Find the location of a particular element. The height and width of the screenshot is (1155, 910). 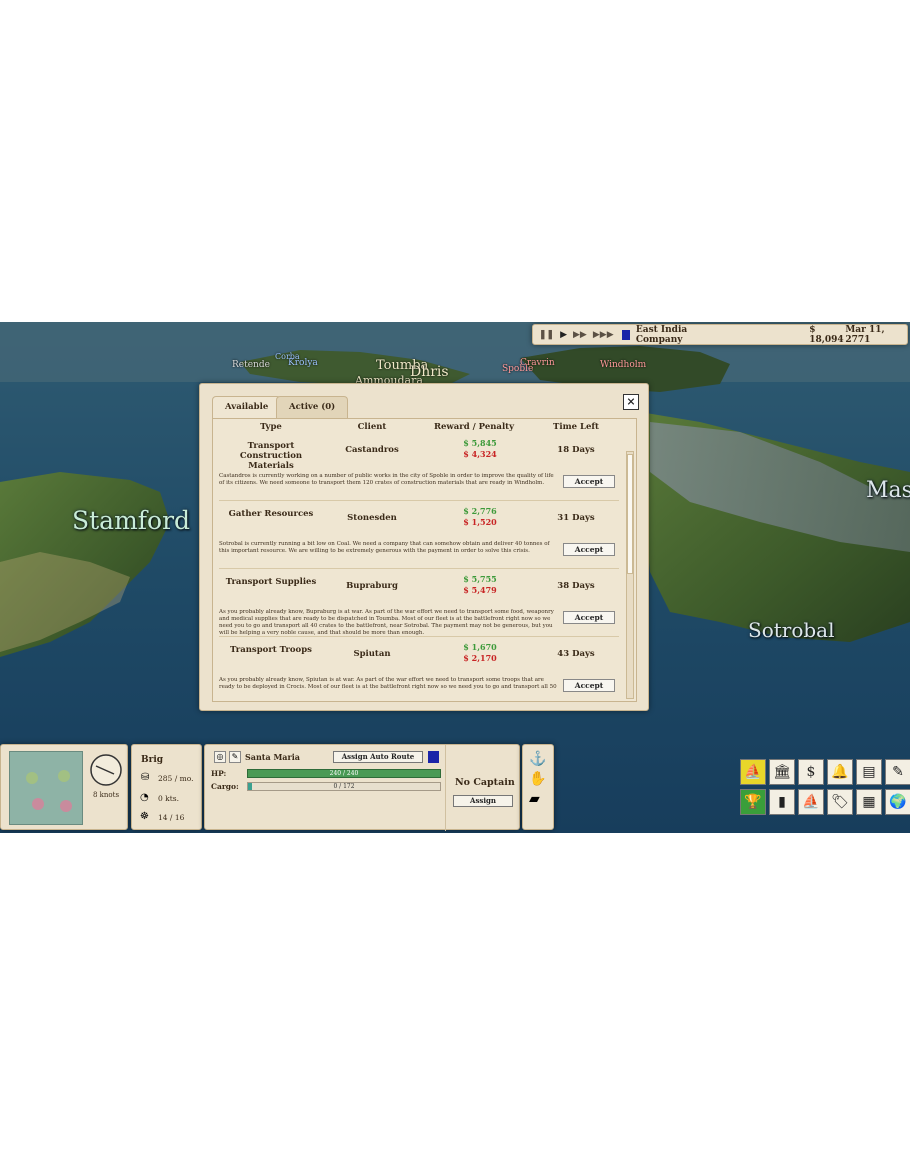

contract-client: Bupraburg is located at coordinates (372, 586).